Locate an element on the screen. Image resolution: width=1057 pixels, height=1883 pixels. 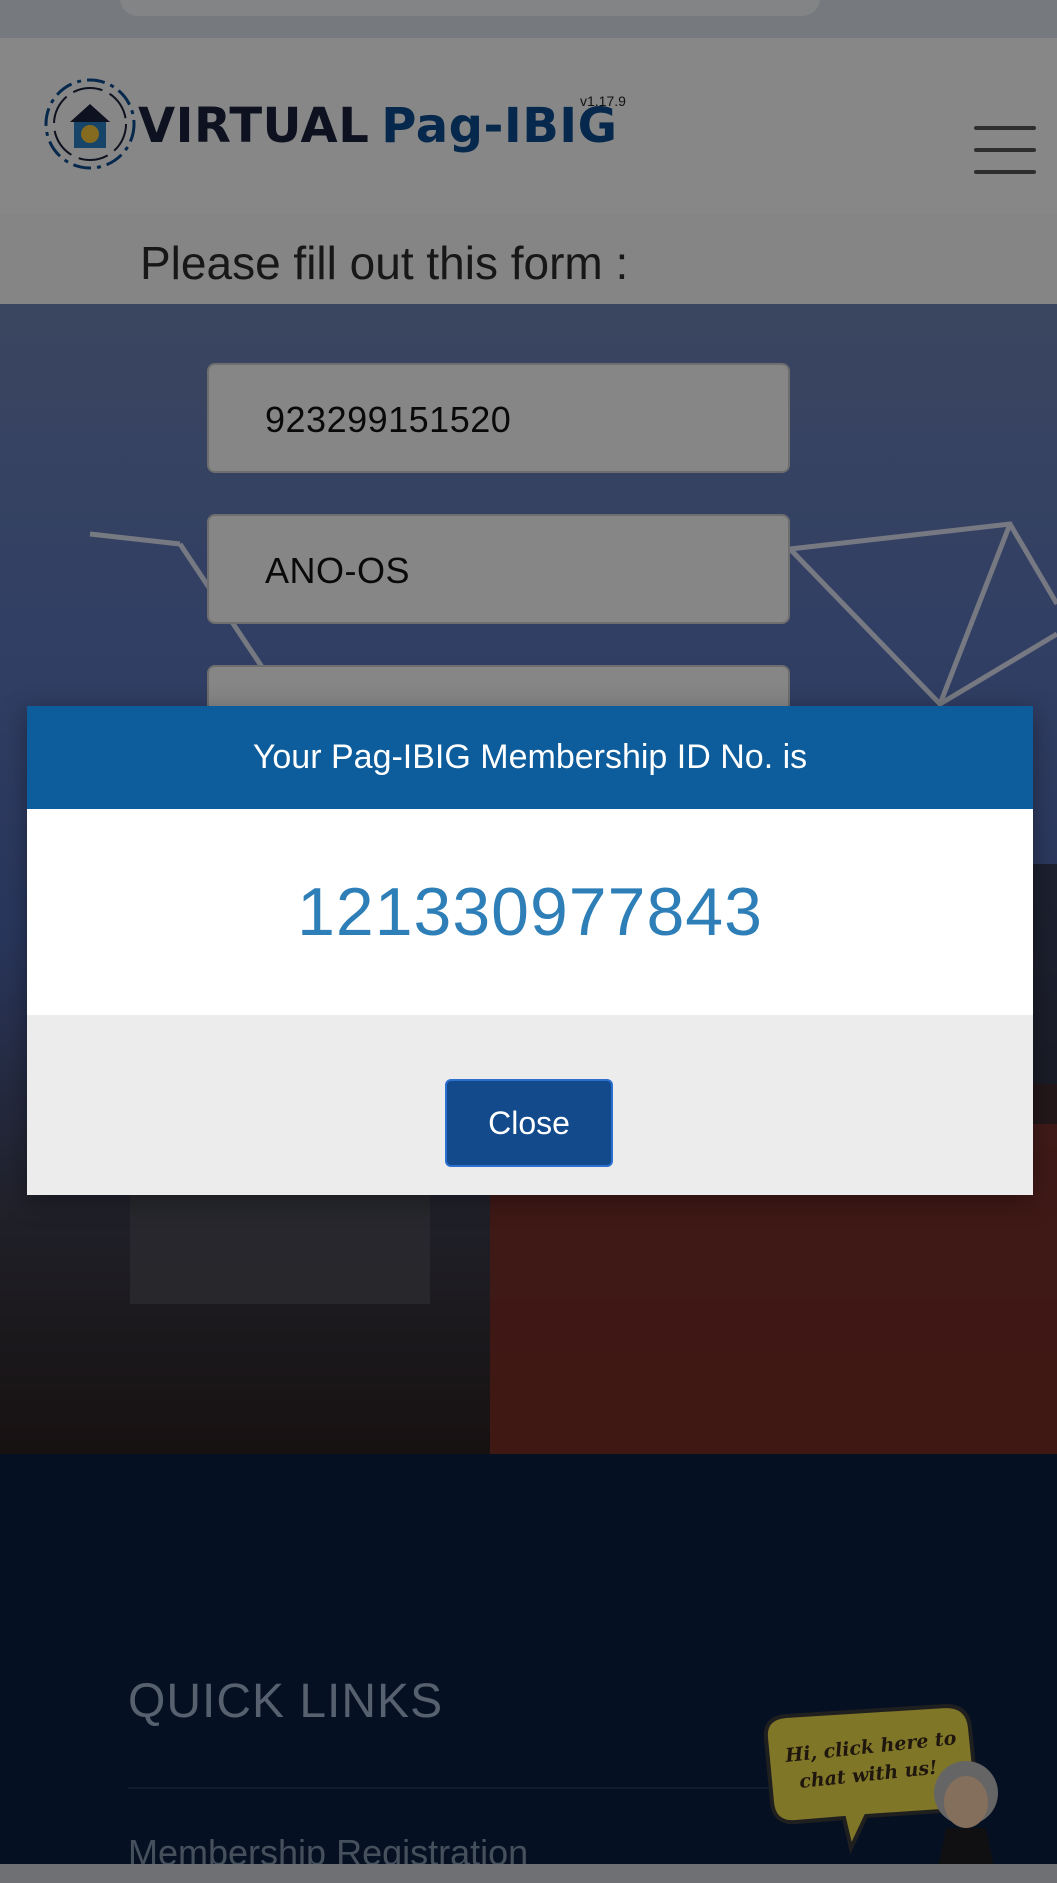
membership-id-number: 121330977843 is located at coordinates (530, 912).